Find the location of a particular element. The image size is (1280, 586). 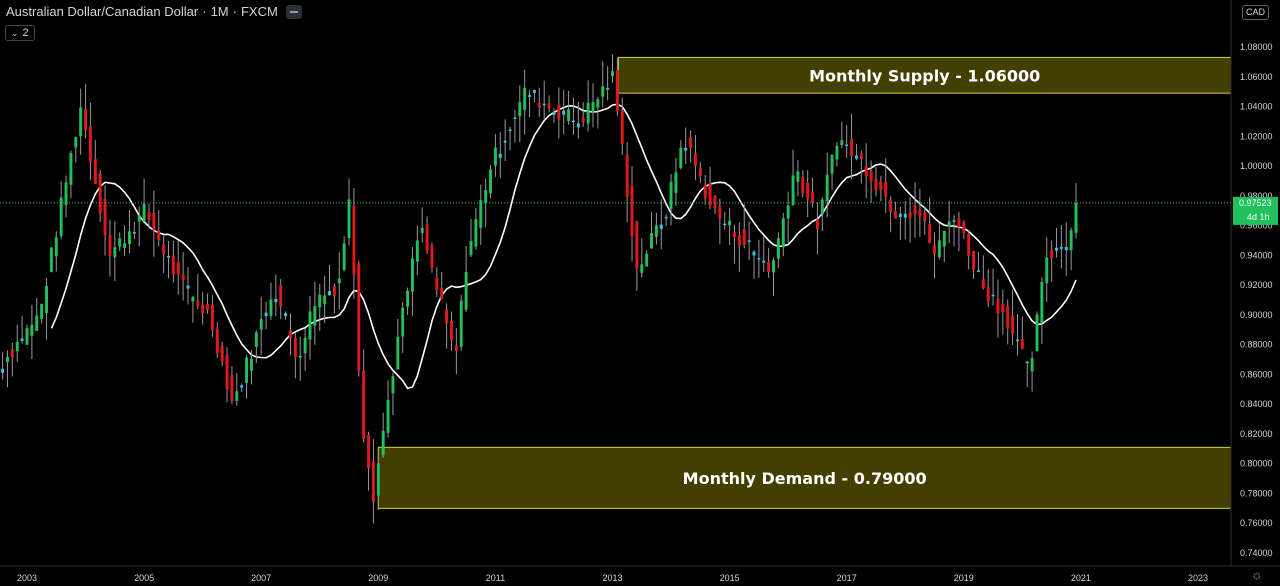

indicators-toggle-button: ⌄ 2 is located at coordinates (20, 33).